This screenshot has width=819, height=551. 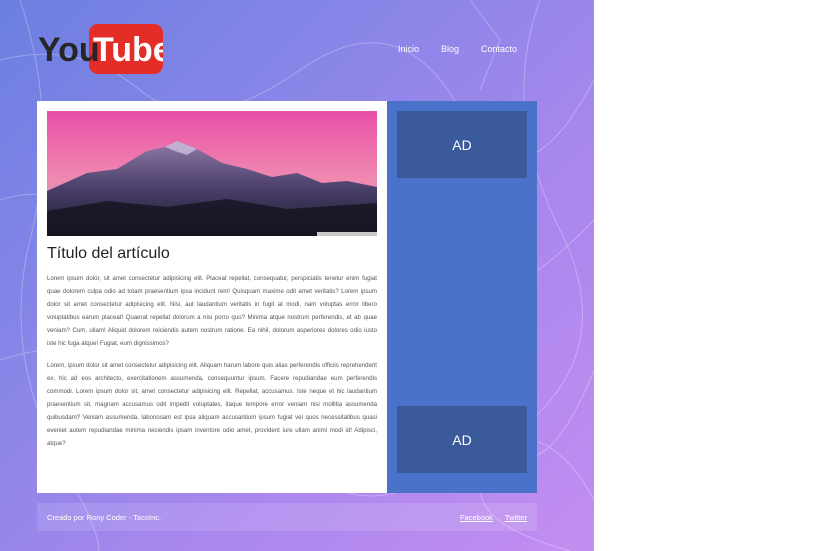 I want to click on header: You Tube Inicio Blog Contacto, so click(x=287, y=50).